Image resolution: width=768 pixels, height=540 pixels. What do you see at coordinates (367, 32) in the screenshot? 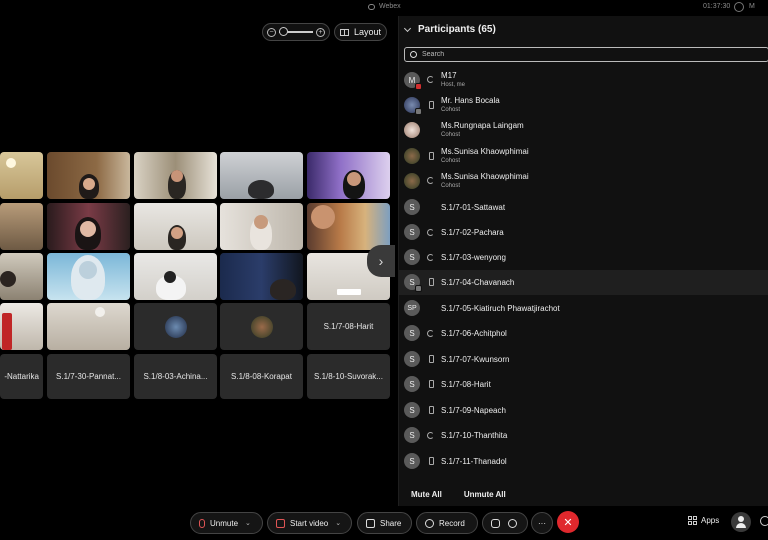
I see `layout-label: Layout` at bounding box center [367, 32].